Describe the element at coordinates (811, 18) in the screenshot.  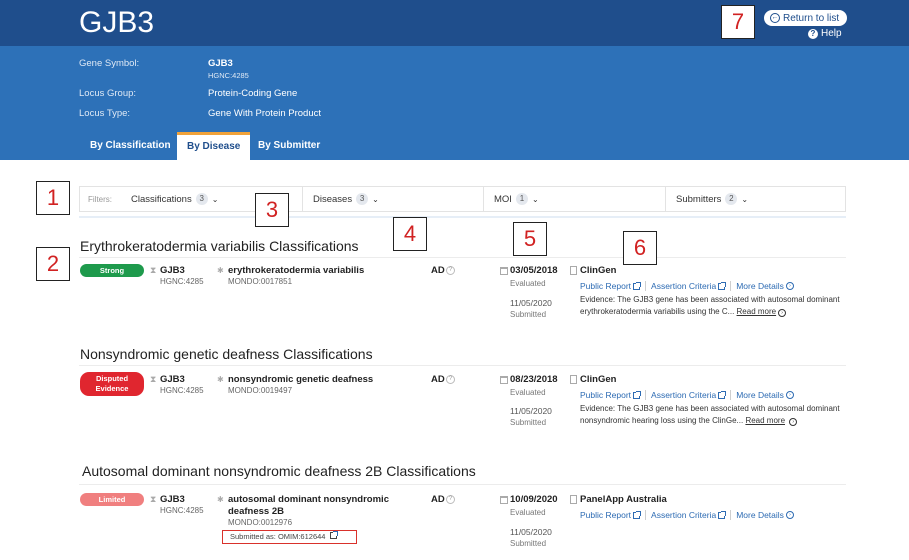
I see `return-to-list-label: Return to list` at that location.